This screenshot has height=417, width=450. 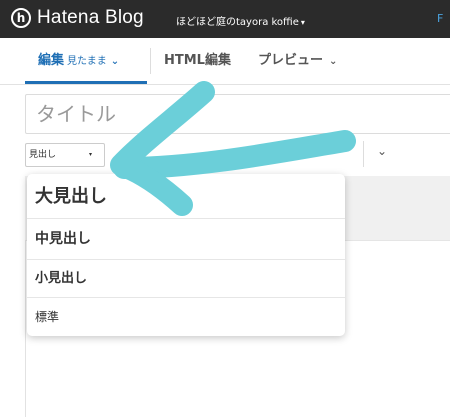 What do you see at coordinates (186, 279) in the screenshot?
I see `menu-item-heading-small: 小見出し` at bounding box center [186, 279].